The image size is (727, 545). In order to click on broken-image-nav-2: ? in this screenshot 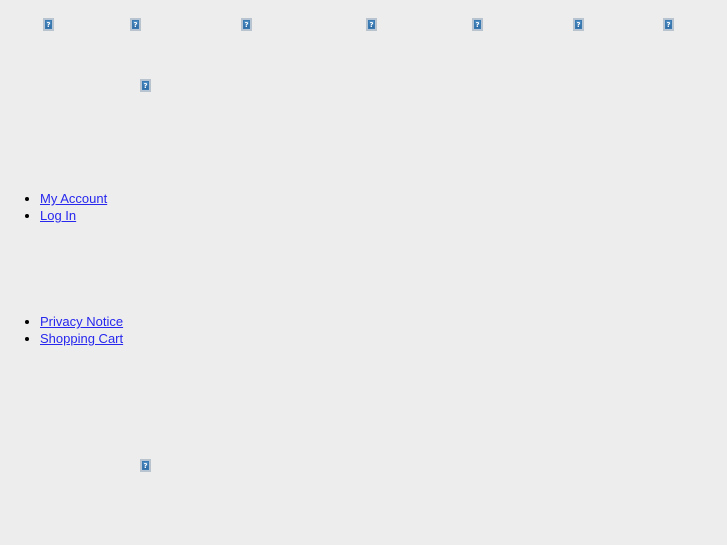, I will do `click(135, 24)`.